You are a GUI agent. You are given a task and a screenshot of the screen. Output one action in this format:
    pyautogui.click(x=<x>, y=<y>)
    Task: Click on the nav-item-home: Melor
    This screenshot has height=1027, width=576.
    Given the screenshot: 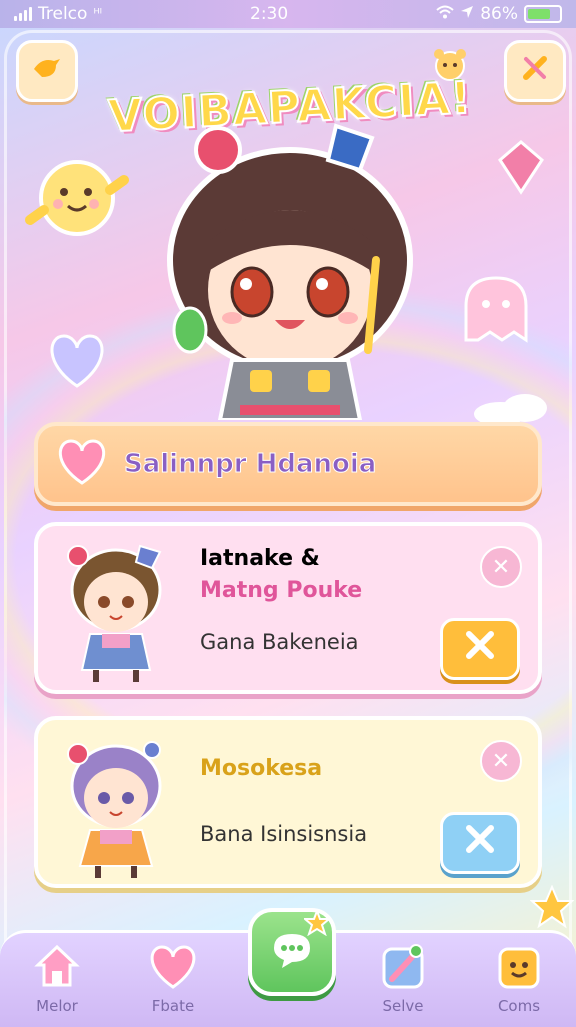 What is the action you would take?
    pyautogui.click(x=57, y=978)
    